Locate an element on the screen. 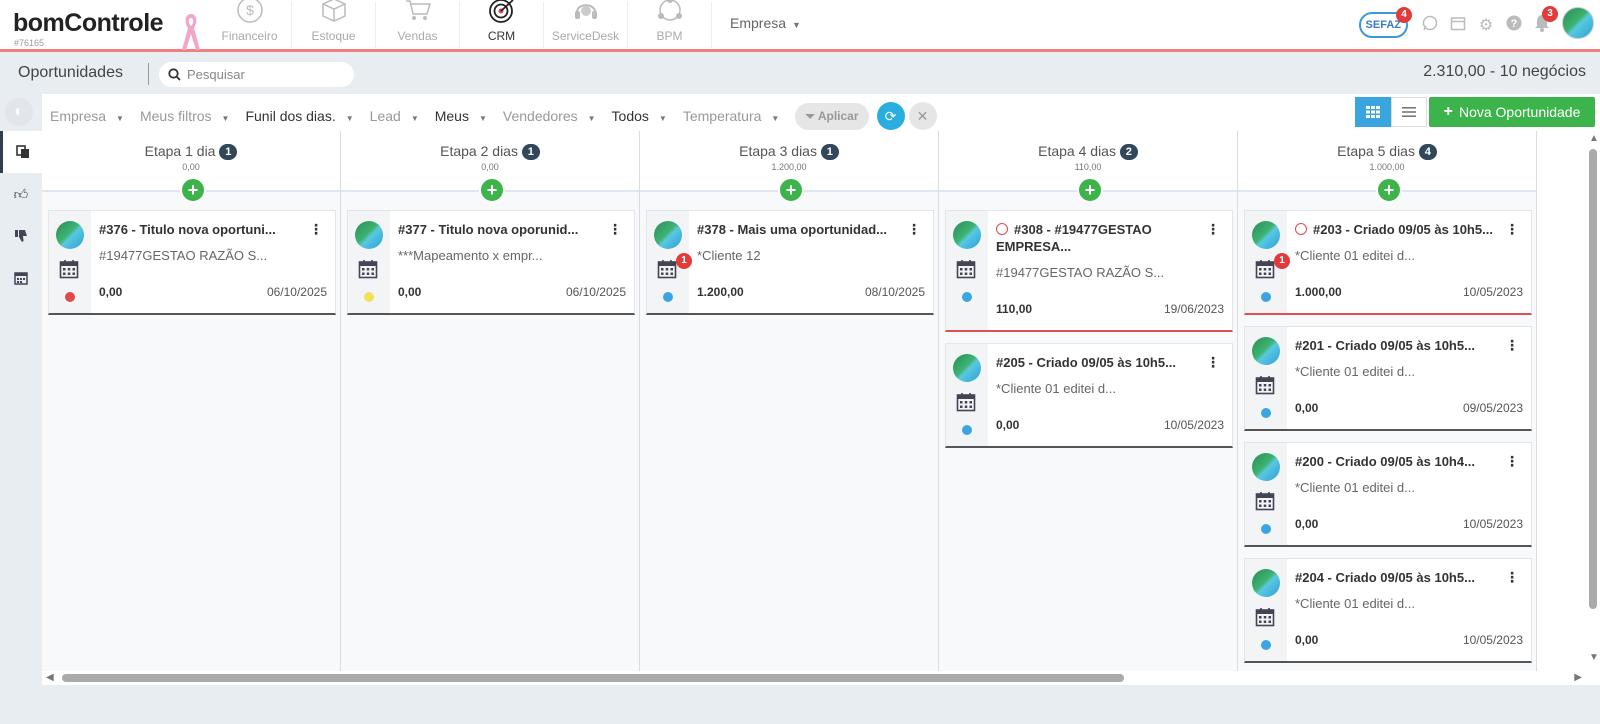 The image size is (1600, 724). sefaz-button: SEFAZ 4 is located at coordinates (1385, 22).